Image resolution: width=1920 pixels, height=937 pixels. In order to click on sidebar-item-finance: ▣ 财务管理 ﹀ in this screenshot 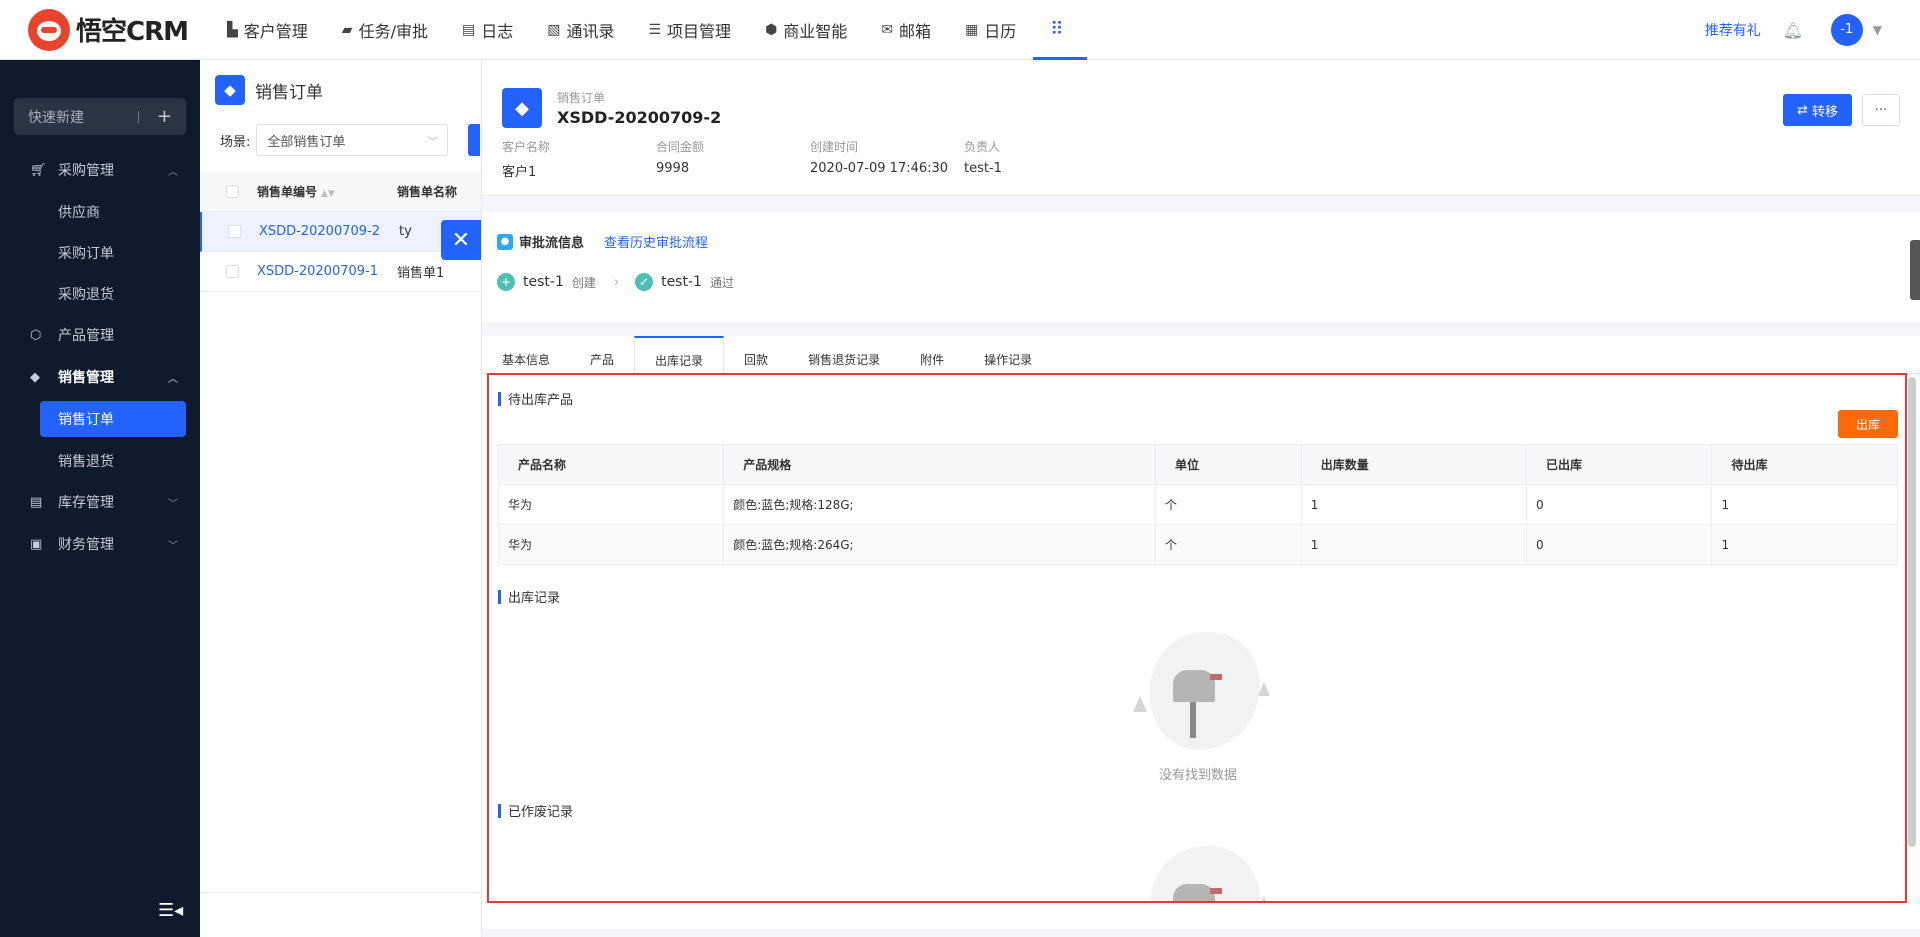, I will do `click(100, 544)`.